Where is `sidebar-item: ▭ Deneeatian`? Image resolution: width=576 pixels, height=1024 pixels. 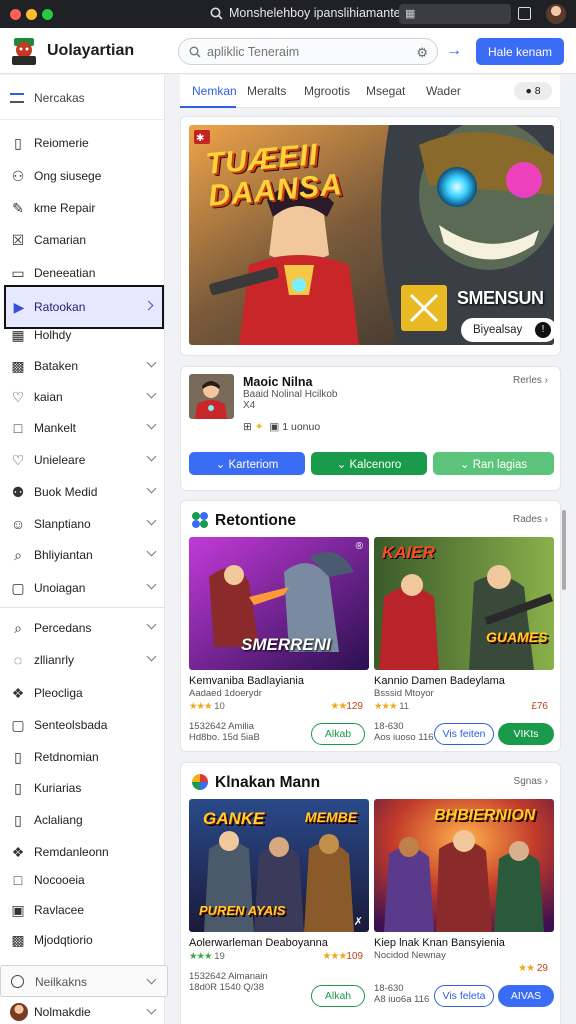 sidebar-item: ▭ Deneeatian is located at coordinates (82, 273).